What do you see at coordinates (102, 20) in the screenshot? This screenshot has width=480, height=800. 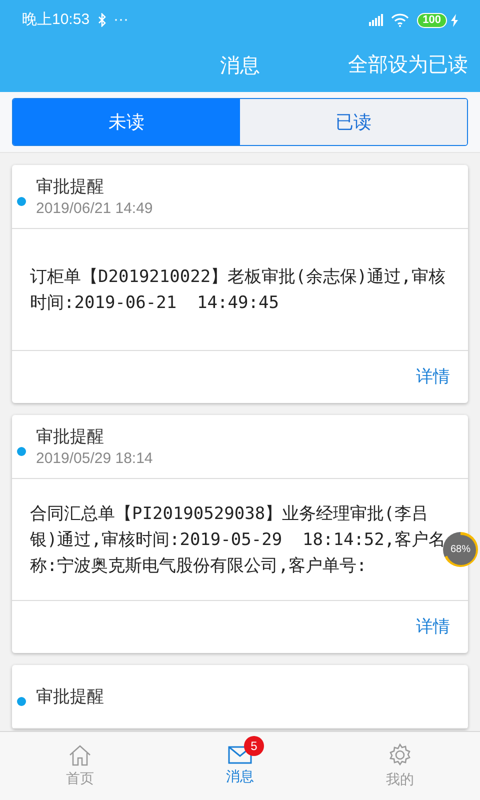 I see `bluetooth-icon` at bounding box center [102, 20].